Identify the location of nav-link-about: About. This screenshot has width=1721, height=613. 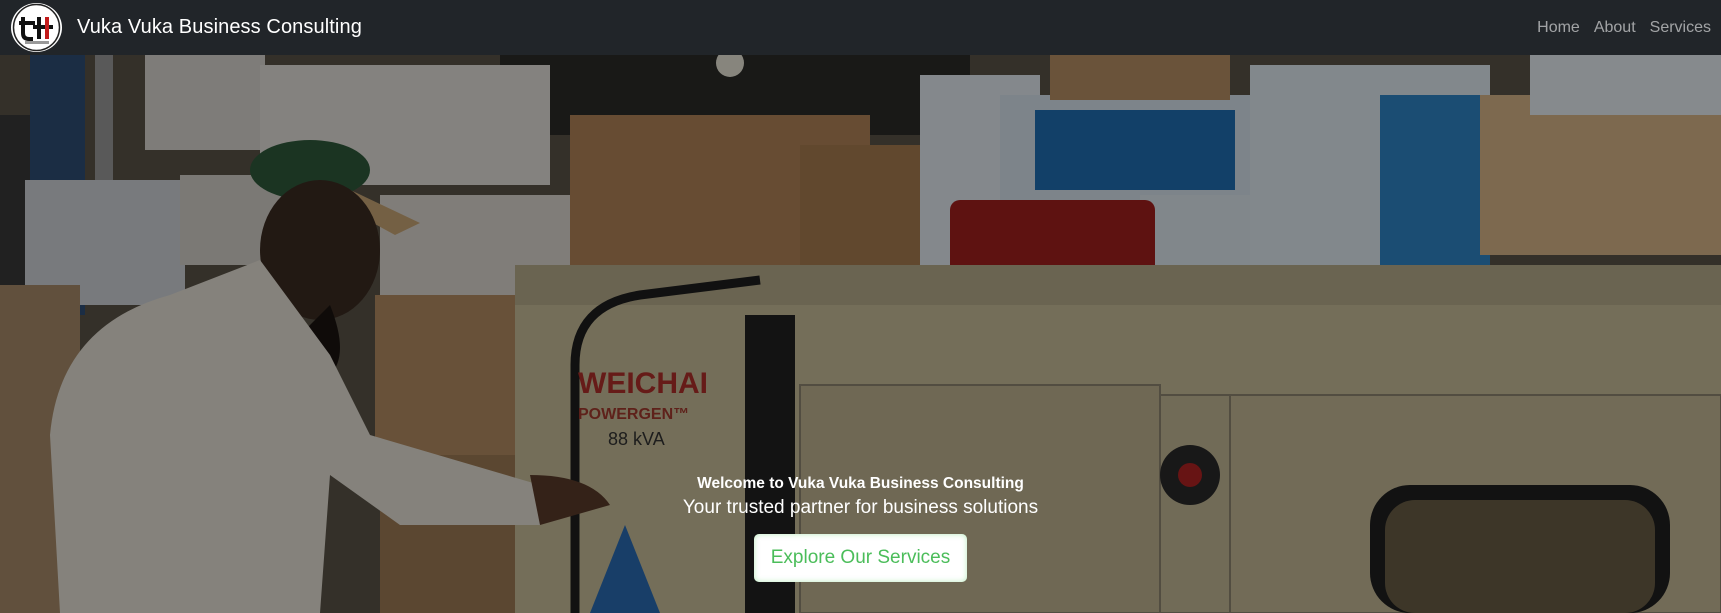
(1615, 28).